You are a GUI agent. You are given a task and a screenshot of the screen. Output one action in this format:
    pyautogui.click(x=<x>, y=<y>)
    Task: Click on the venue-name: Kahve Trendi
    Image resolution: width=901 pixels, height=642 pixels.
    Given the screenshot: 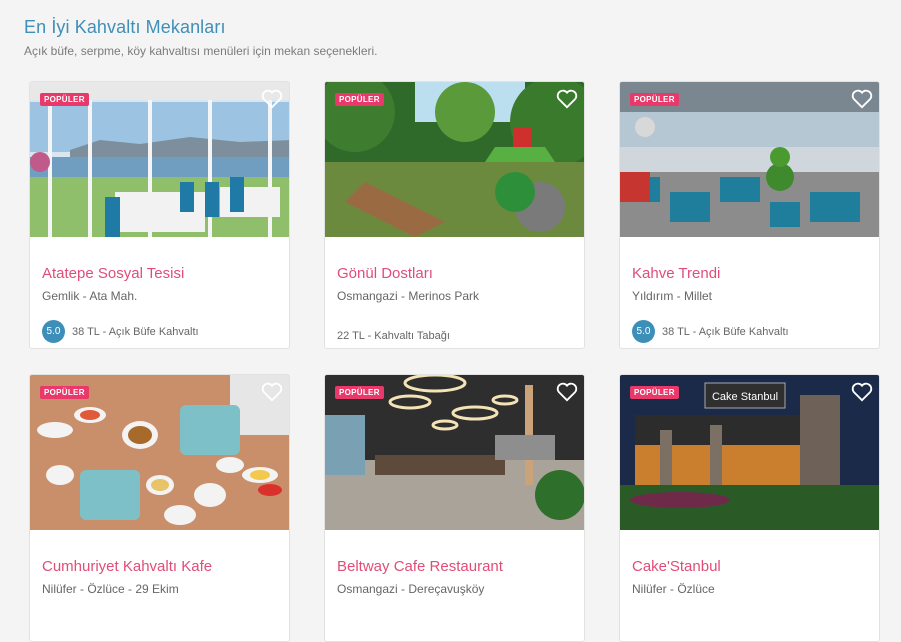 What is the action you would take?
    pyautogui.click(x=676, y=273)
    